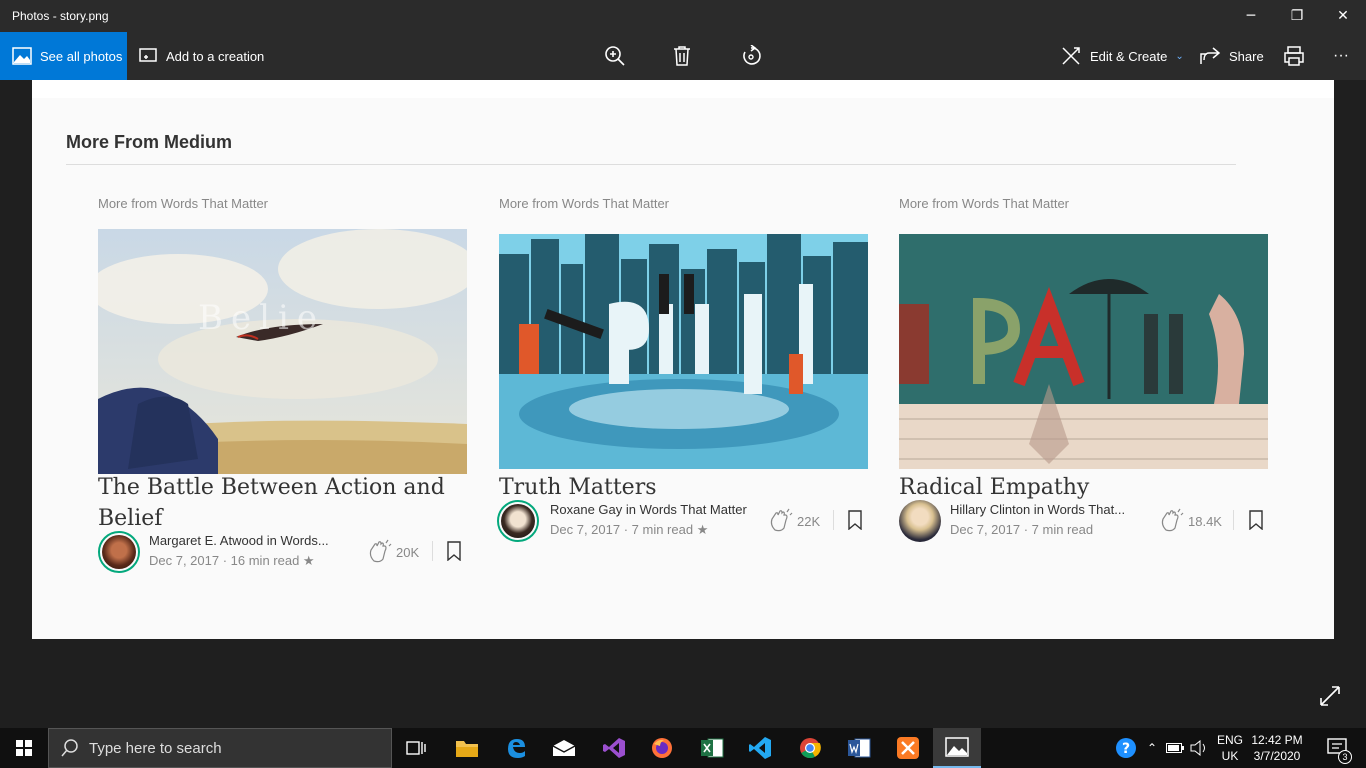 The height and width of the screenshot is (768, 1366). What do you see at coordinates (648, 509) in the screenshot?
I see `author-name: Roxane Gay in Words That Matter` at bounding box center [648, 509].